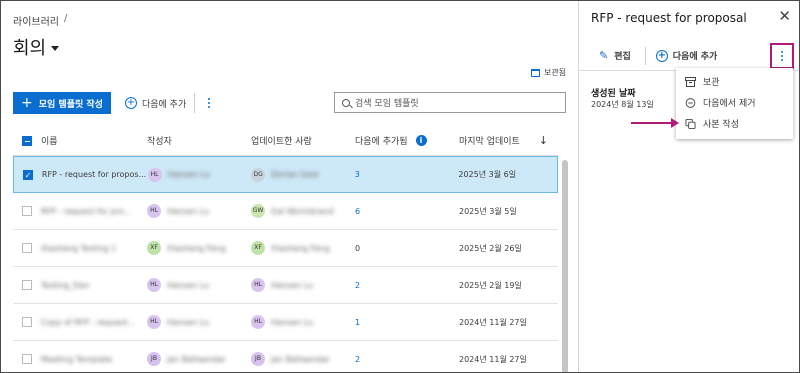 The height and width of the screenshot is (373, 800). Describe the element at coordinates (490, 285) in the screenshot. I see `row-date: 2025년 2월 19일` at that location.